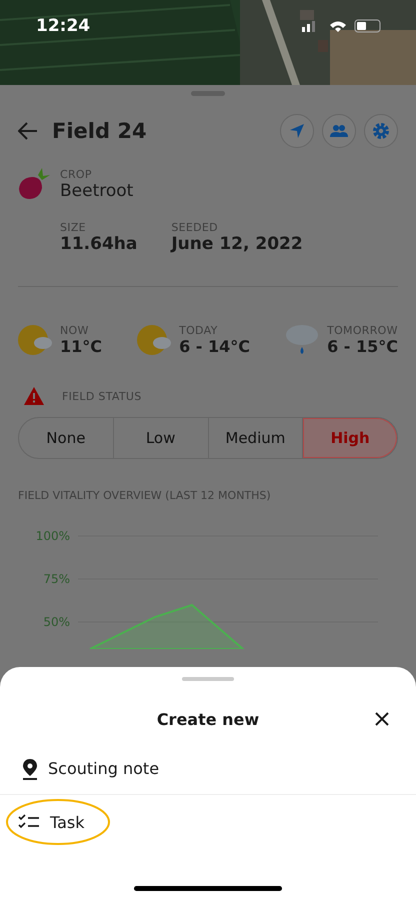 The width and height of the screenshot is (416, 900). What do you see at coordinates (208, 719) in the screenshot?
I see `sheet-title: Create new` at bounding box center [208, 719].